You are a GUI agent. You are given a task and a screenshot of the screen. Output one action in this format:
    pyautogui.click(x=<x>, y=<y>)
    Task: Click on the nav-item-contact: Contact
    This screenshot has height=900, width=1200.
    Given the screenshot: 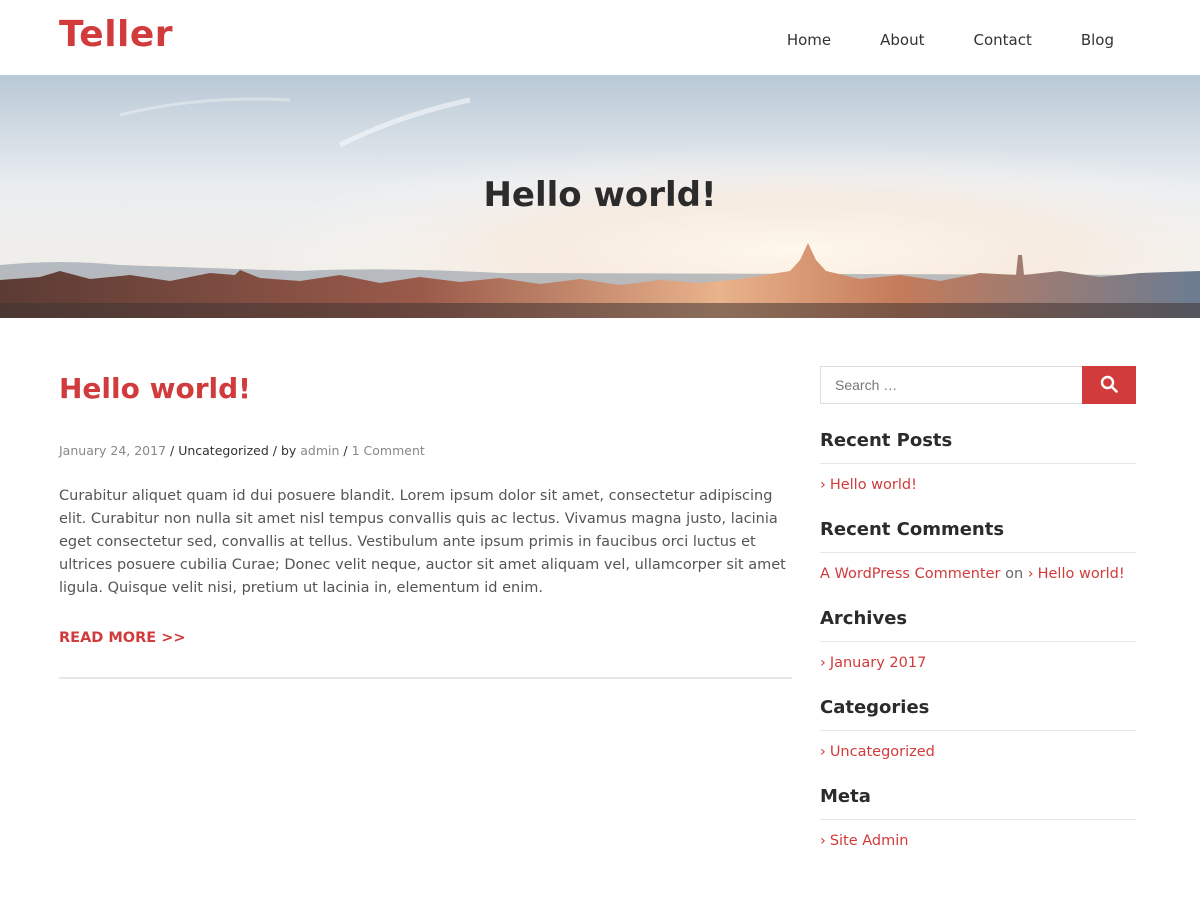 What is the action you would take?
    pyautogui.click(x=1002, y=40)
    